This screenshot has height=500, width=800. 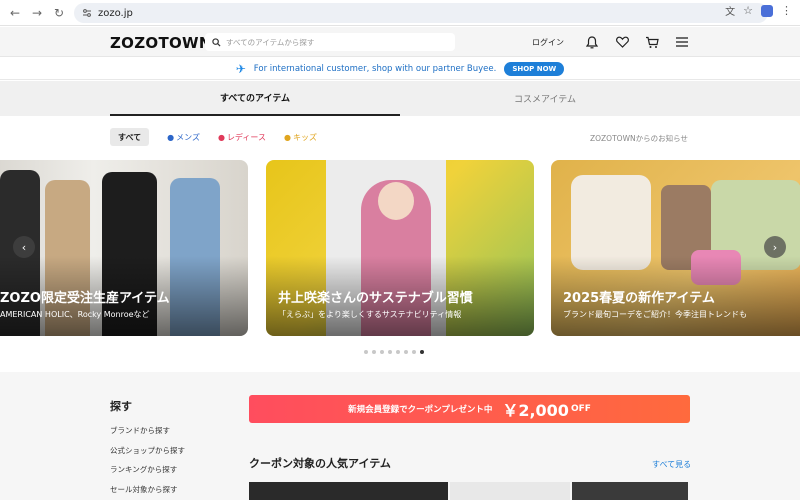 I want to click on chevron-right-icon: ›, so click(x=775, y=247).